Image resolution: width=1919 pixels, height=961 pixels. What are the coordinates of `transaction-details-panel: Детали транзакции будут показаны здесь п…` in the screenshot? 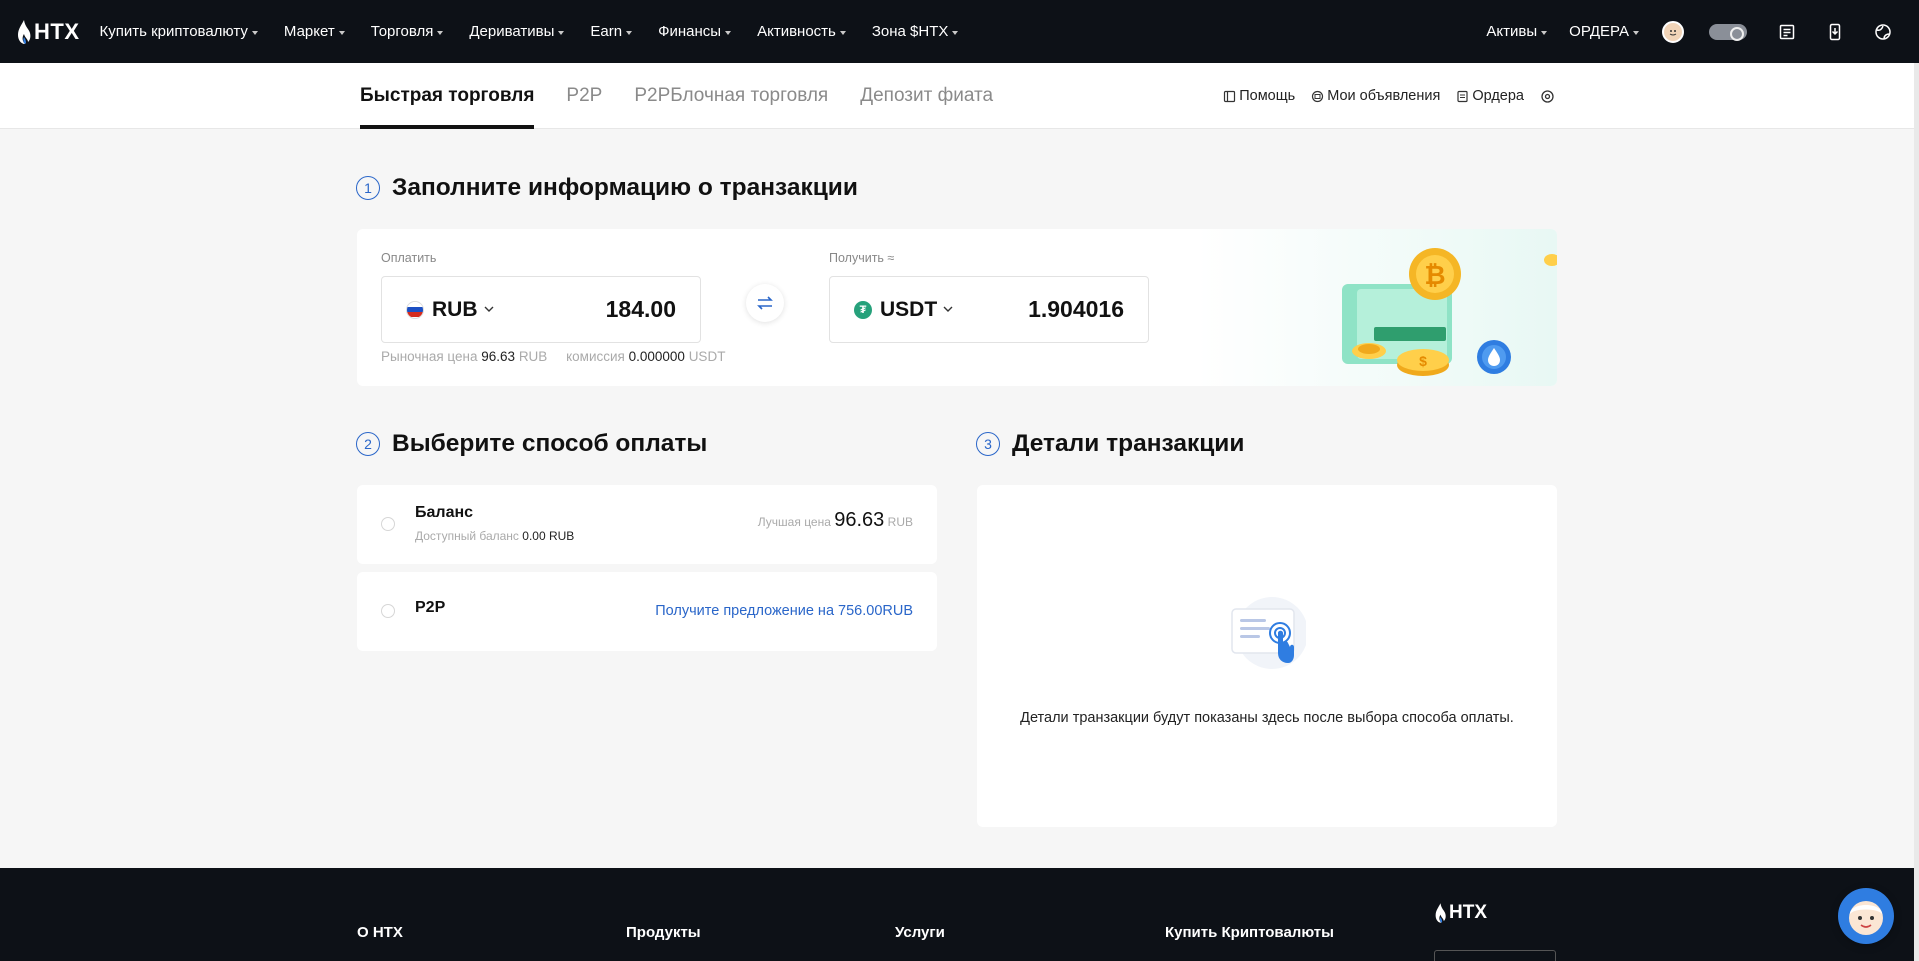 It's located at (1267, 656).